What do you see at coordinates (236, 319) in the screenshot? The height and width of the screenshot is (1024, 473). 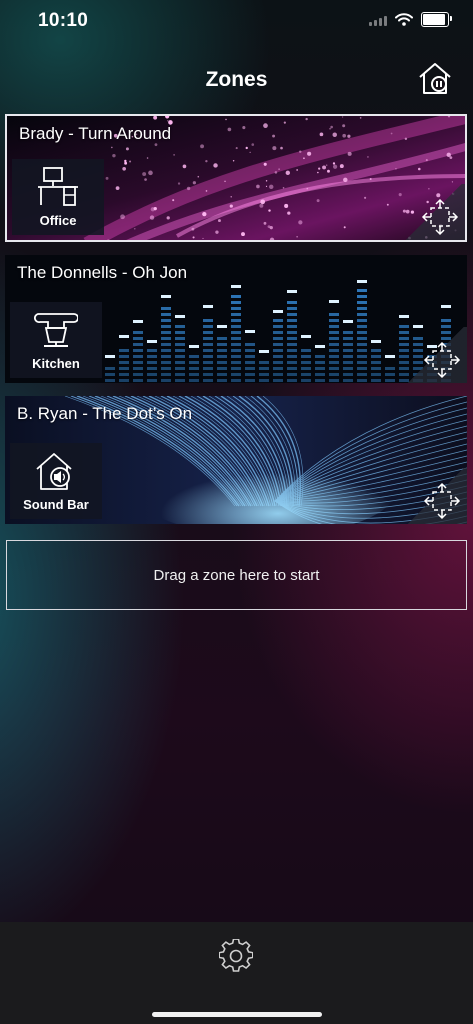 I see `zone-card-kitchen: The Donnells - Oh Jon Kitchen` at bounding box center [236, 319].